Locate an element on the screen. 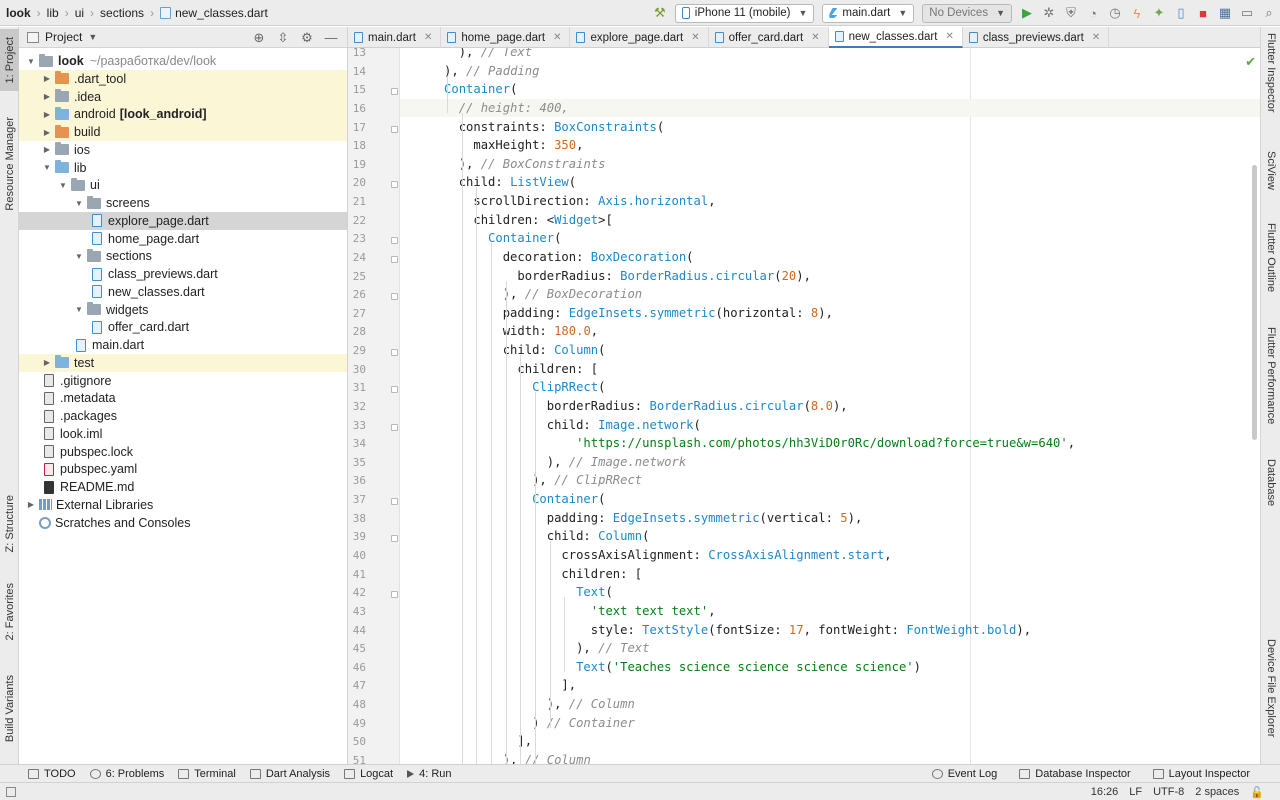 The height and width of the screenshot is (800, 1280). logcat-tool: Logcat is located at coordinates (368, 774).